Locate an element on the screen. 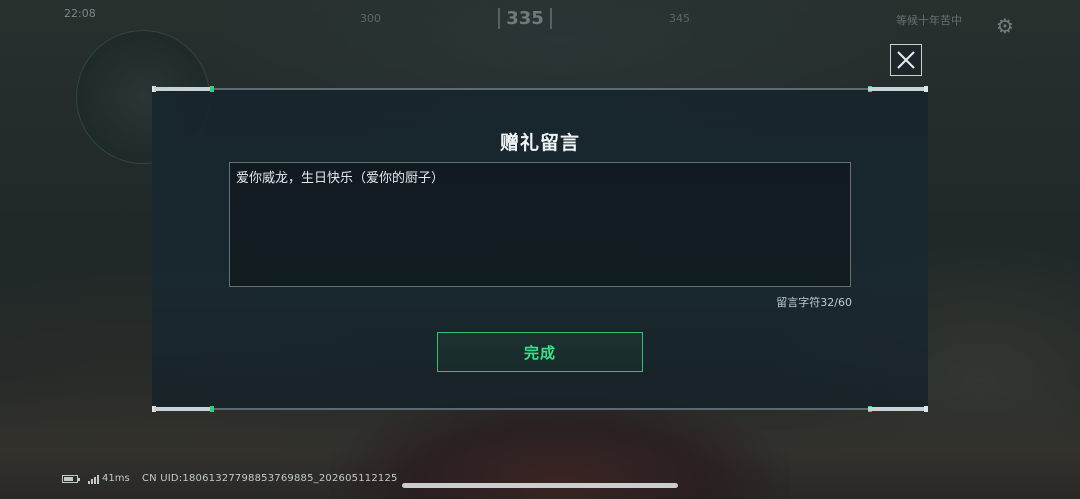 This screenshot has height=499, width=1080. signal-icon is located at coordinates (94, 479).